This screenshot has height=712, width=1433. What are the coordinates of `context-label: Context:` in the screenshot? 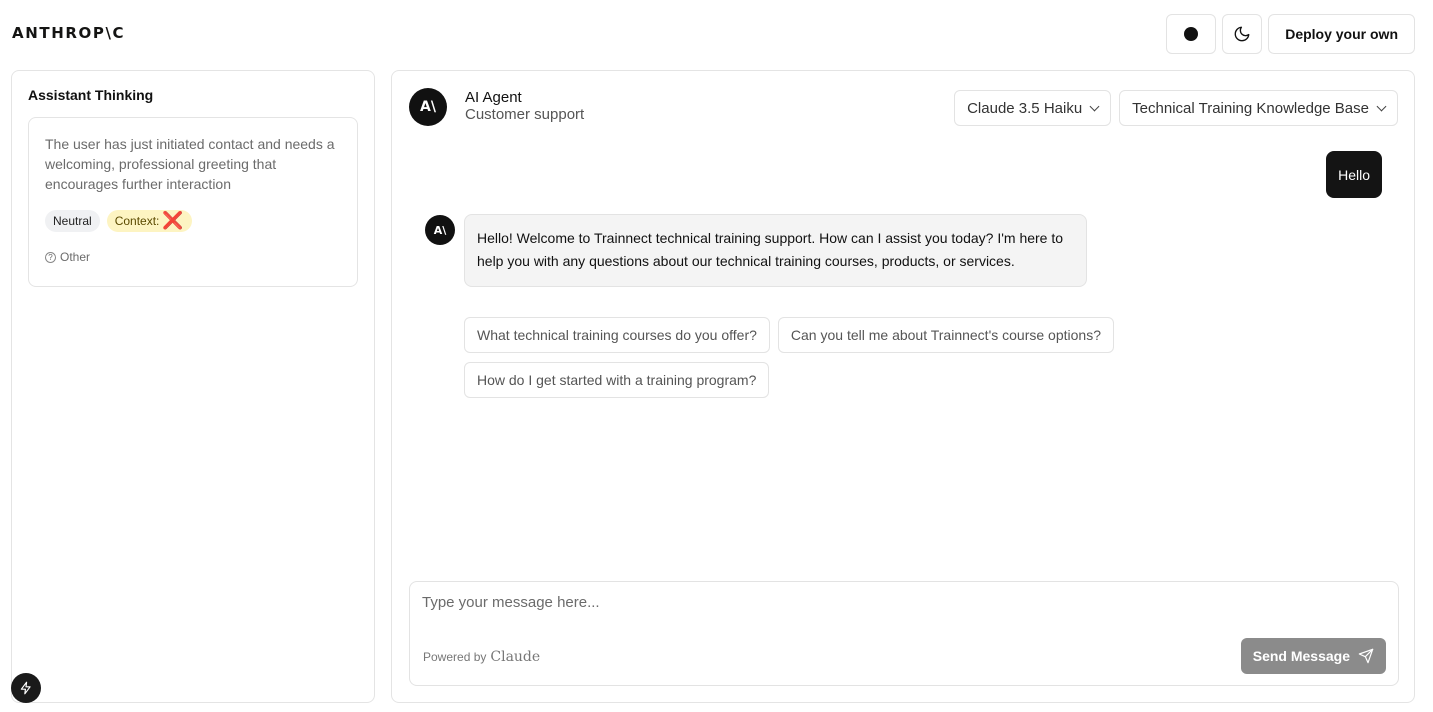 It's located at (137, 221).